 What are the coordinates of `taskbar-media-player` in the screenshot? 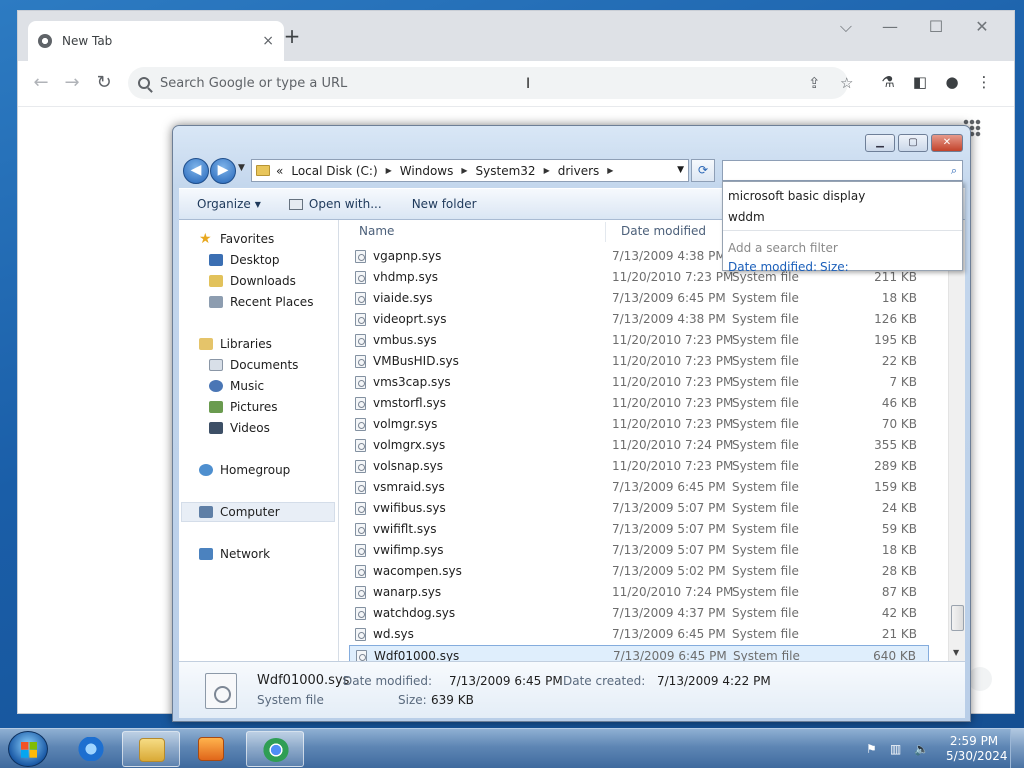 It's located at (211, 749).